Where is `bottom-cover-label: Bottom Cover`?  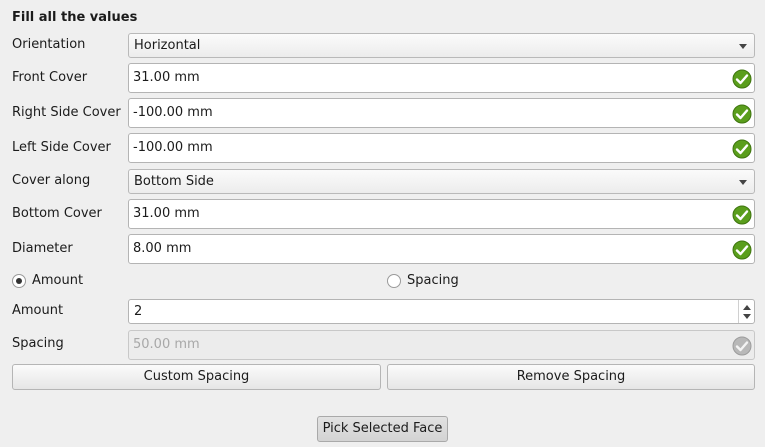
bottom-cover-label: Bottom Cover is located at coordinates (57, 213).